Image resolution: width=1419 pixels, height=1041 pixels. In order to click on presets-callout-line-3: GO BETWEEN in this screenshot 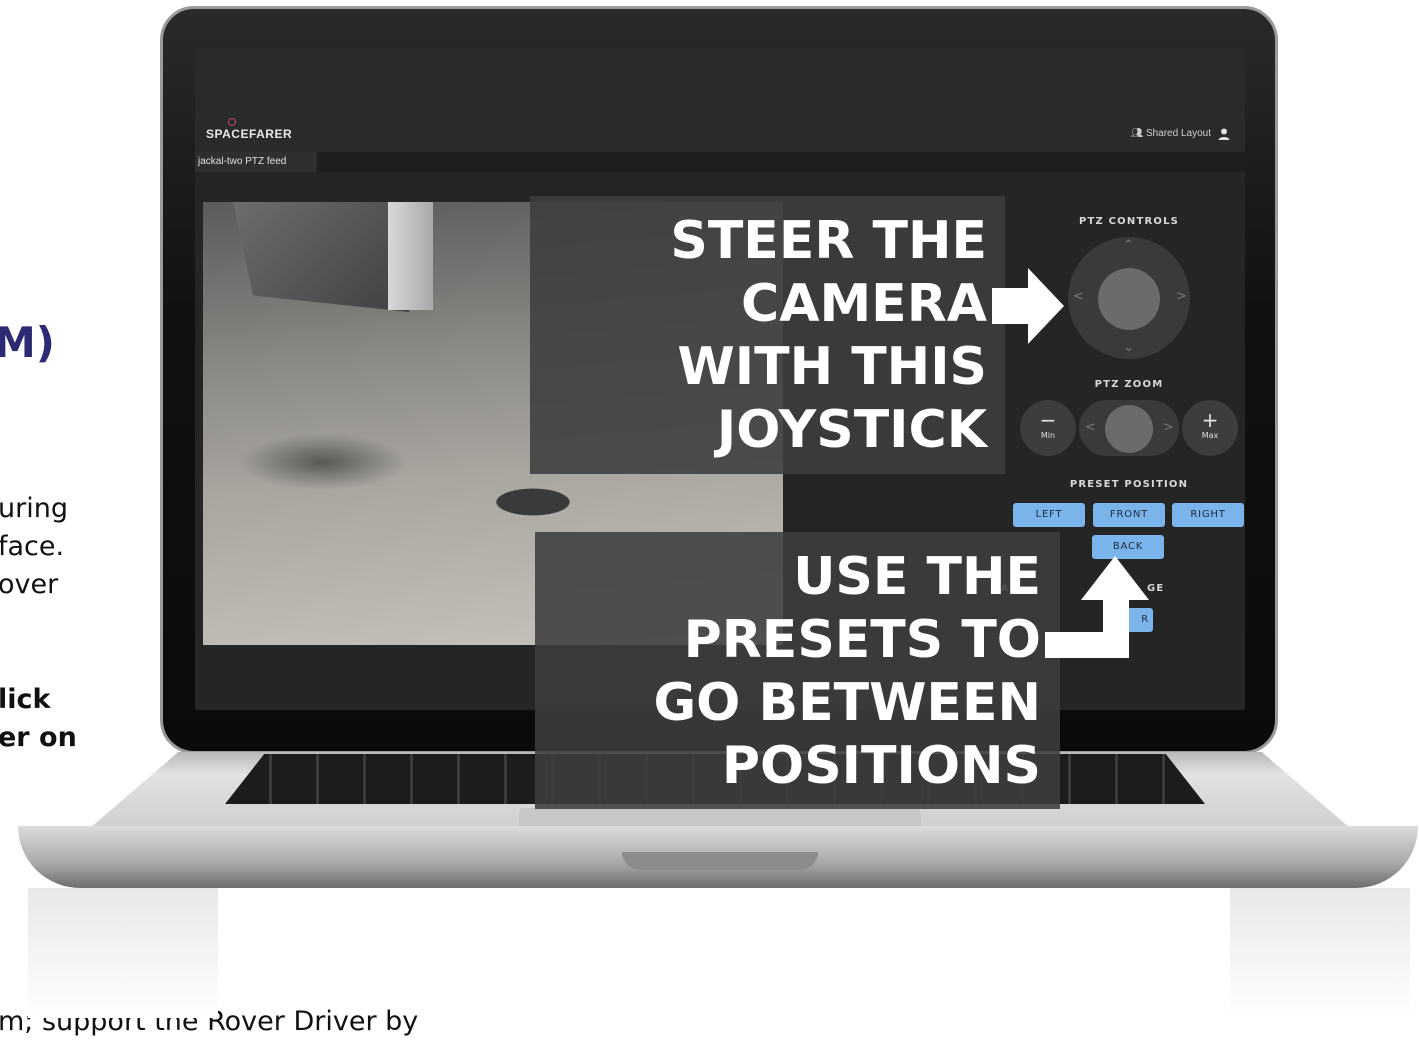, I will do `click(847, 703)`.